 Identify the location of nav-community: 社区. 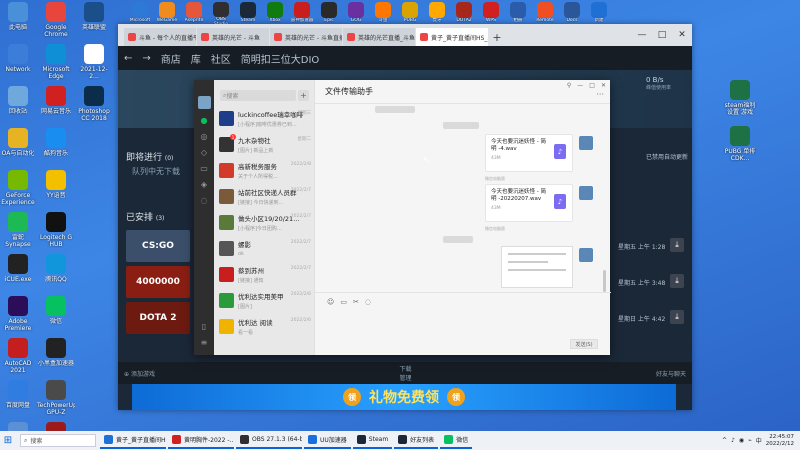
(221, 58).